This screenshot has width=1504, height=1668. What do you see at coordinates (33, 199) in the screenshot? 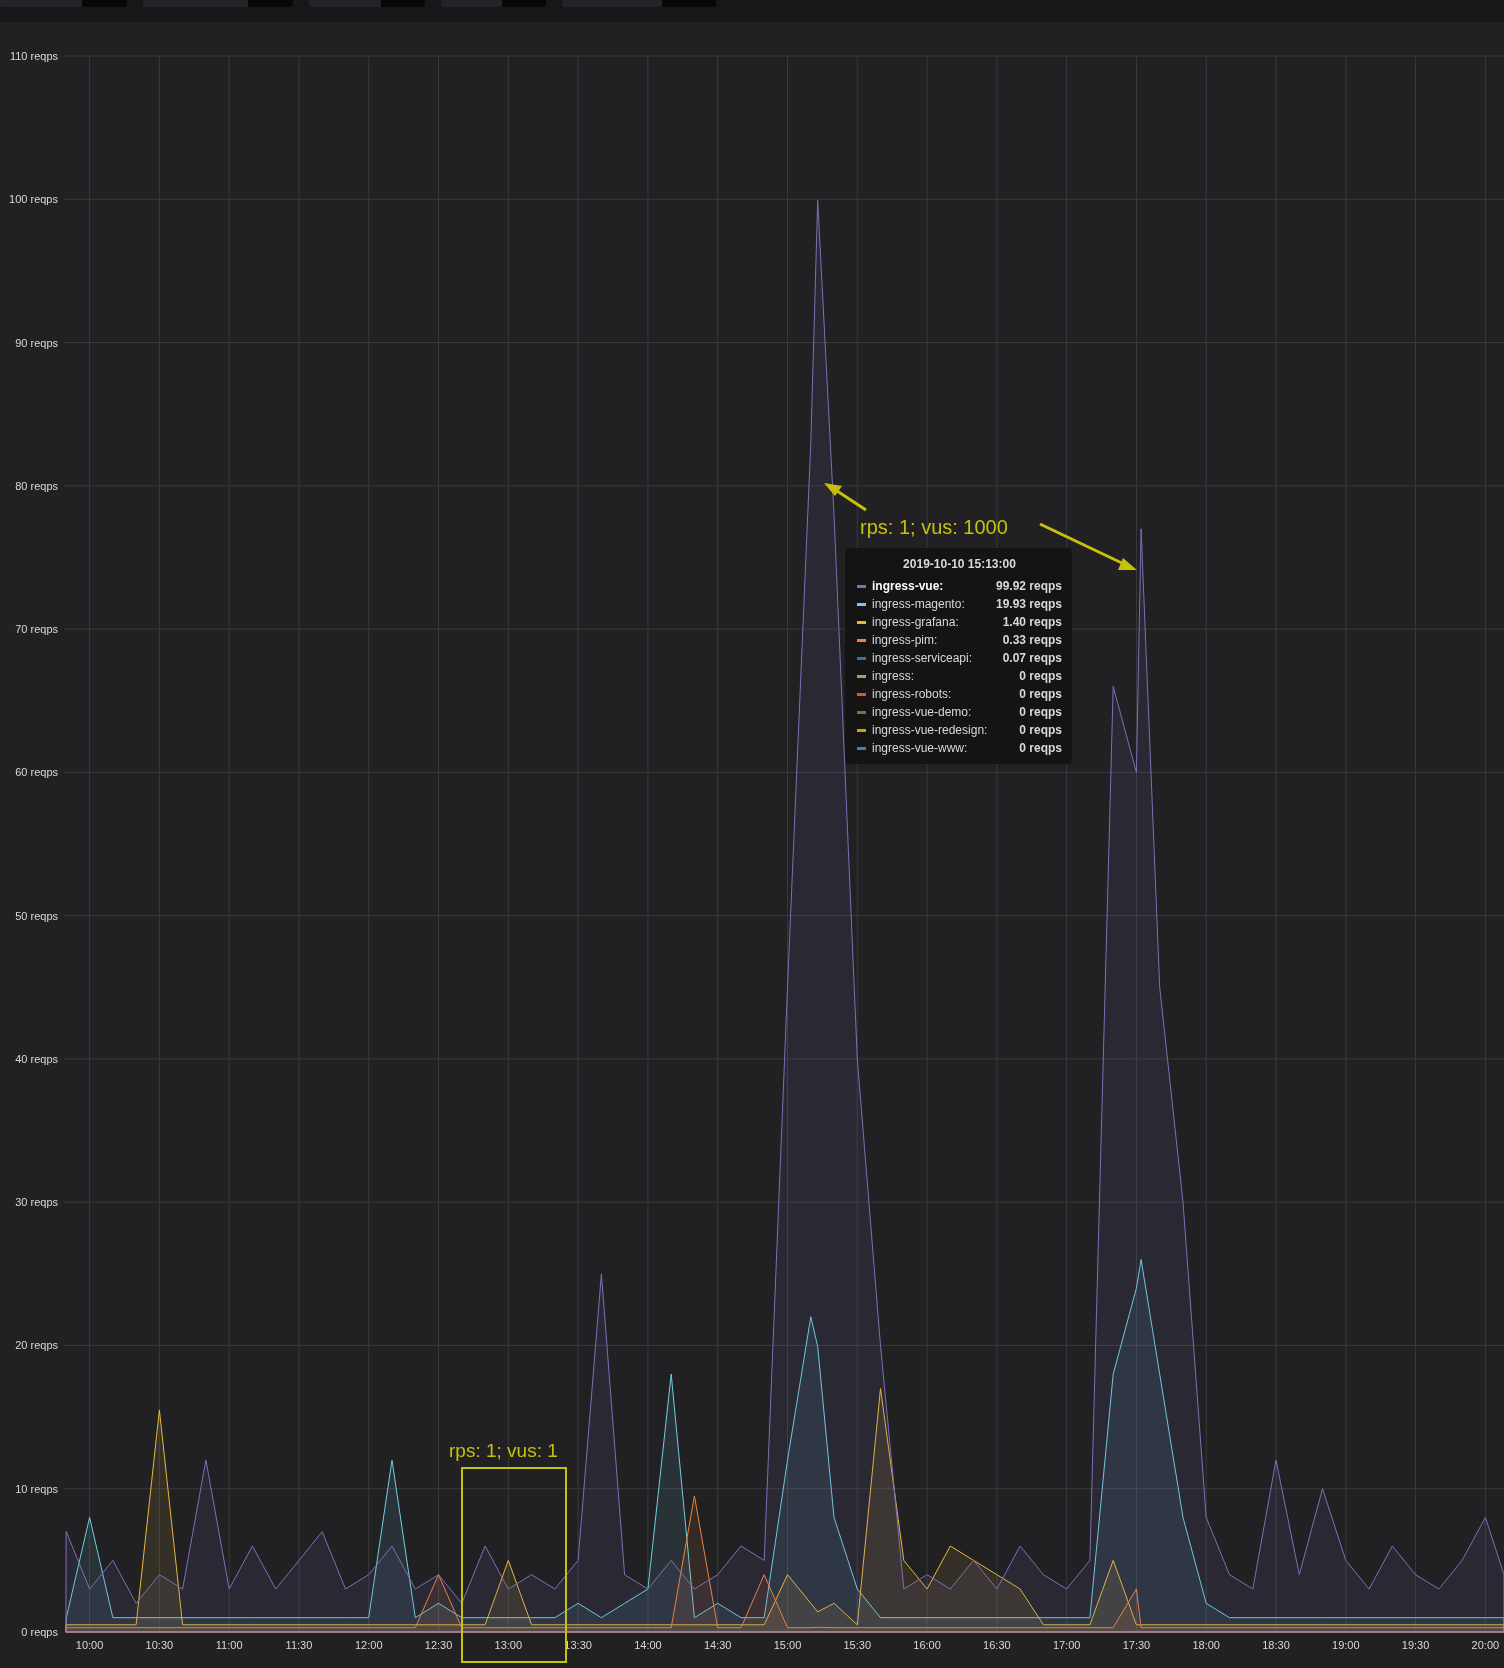
I see `axis-tick-label: 100 reqps` at bounding box center [33, 199].